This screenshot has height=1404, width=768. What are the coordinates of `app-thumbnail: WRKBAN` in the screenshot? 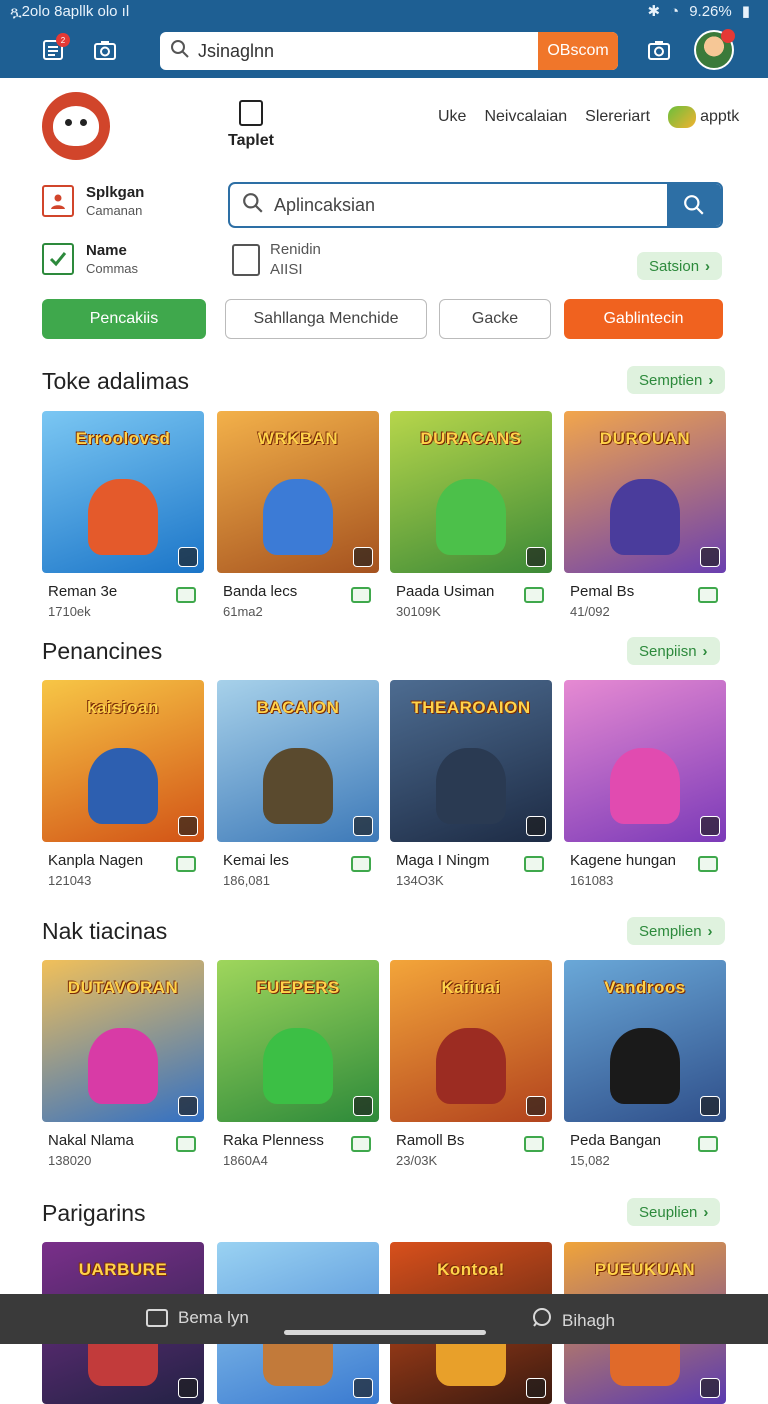 It's located at (298, 492).